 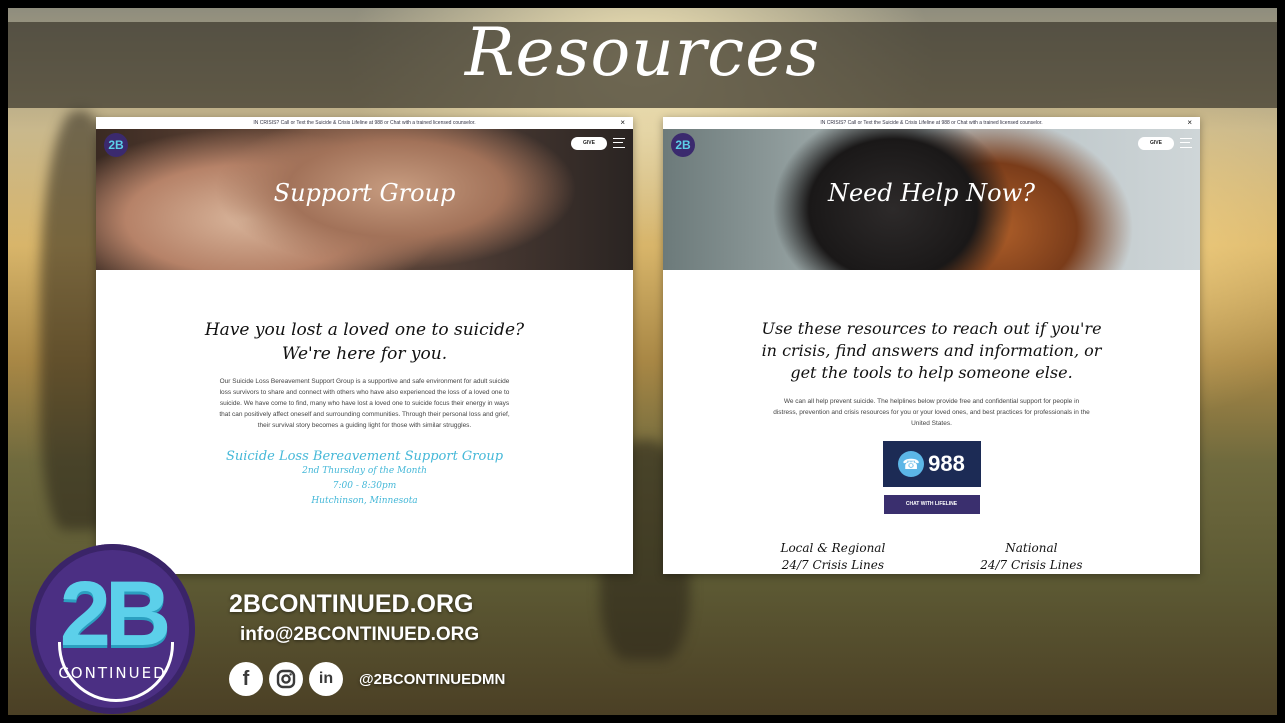 I want to click on 2b-continued-logo: 2B CONTINUED, so click(x=112, y=629).